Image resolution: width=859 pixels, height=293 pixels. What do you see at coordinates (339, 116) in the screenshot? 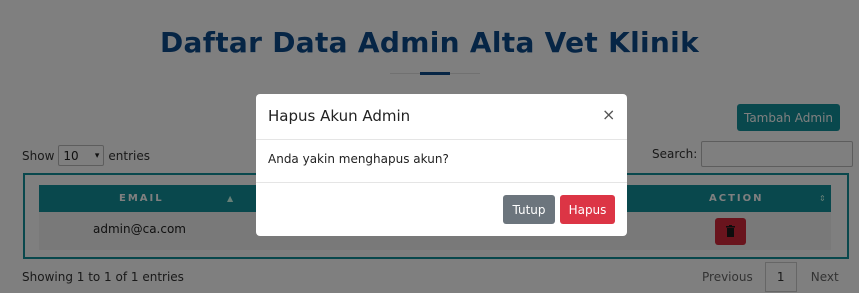
I see `modal-title: Hapus Akun Admin` at bounding box center [339, 116].